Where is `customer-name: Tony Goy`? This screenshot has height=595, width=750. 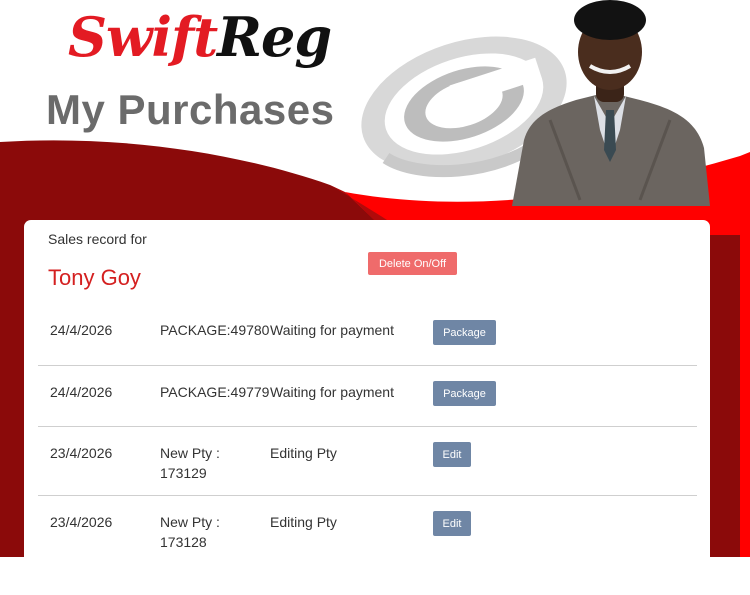 customer-name: Tony Goy is located at coordinates (94, 277).